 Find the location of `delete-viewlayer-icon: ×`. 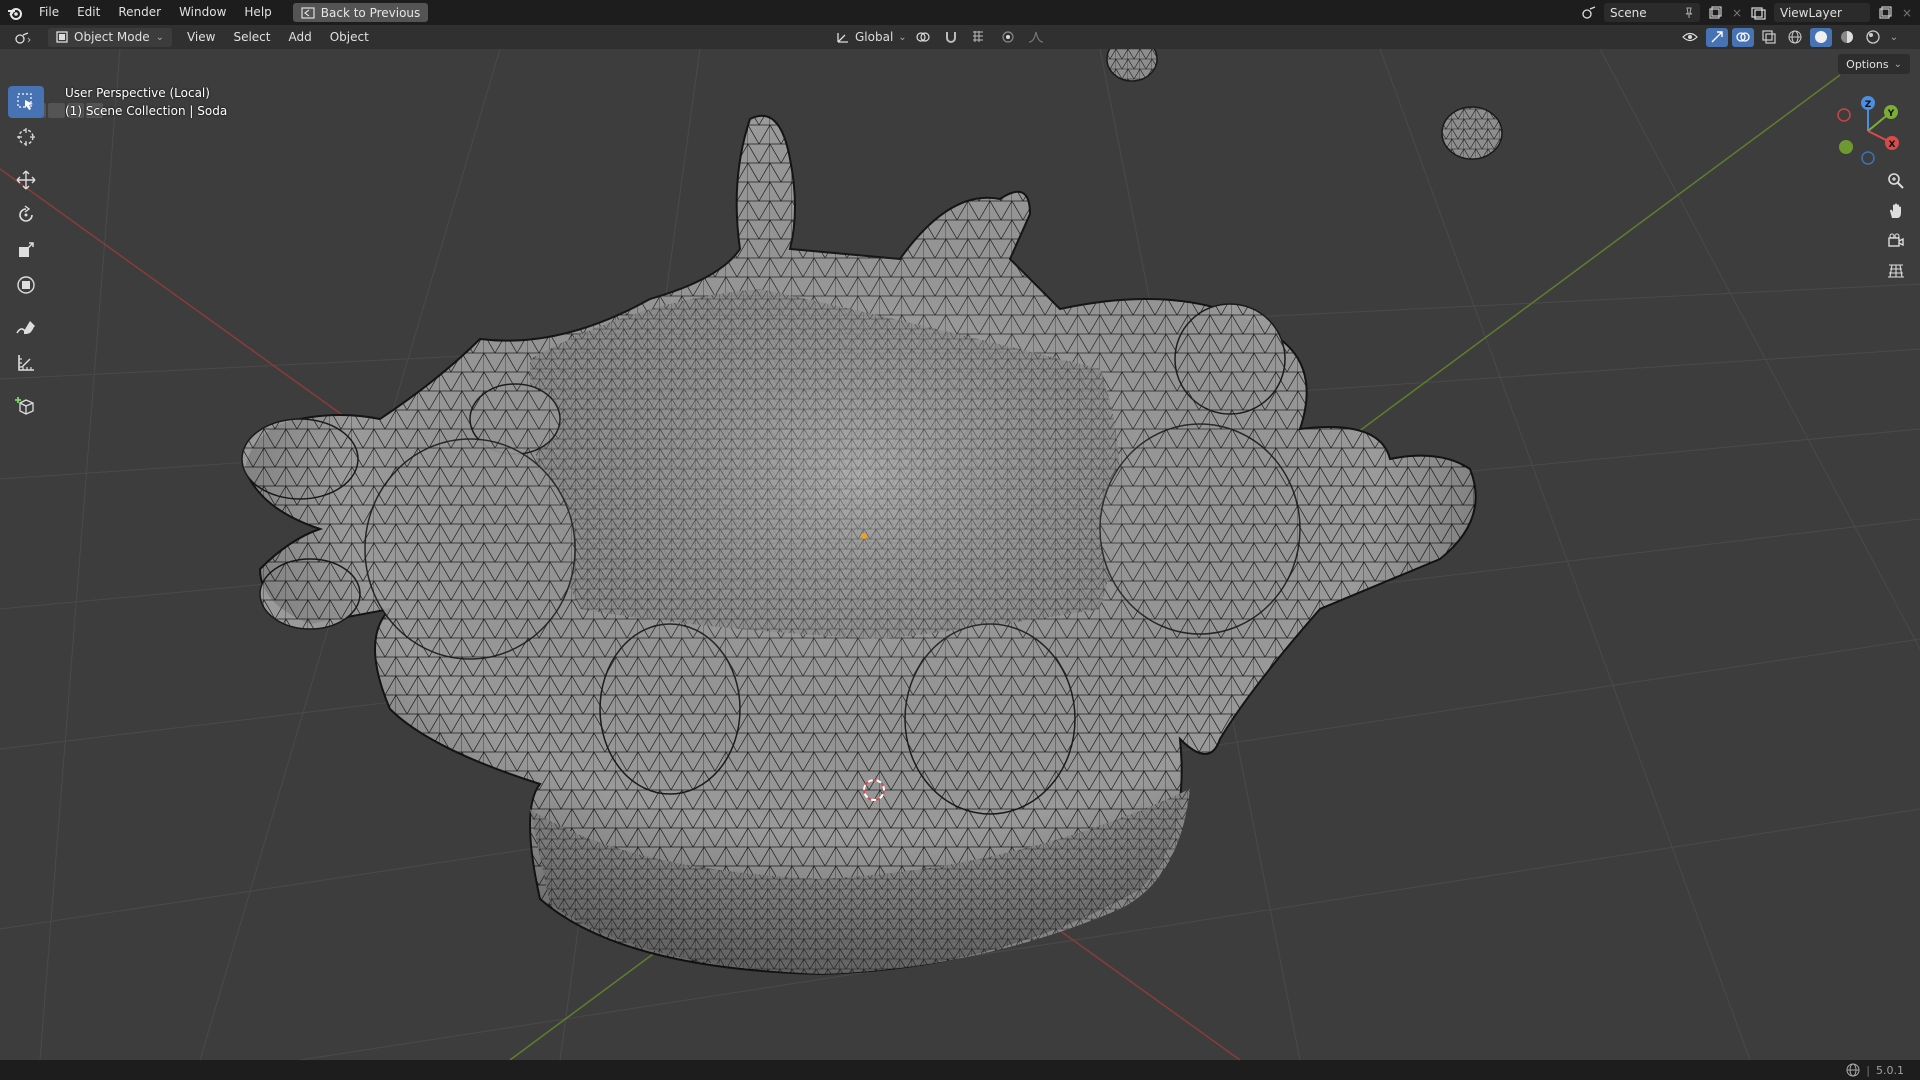

delete-viewlayer-icon: × is located at coordinates (1907, 12).